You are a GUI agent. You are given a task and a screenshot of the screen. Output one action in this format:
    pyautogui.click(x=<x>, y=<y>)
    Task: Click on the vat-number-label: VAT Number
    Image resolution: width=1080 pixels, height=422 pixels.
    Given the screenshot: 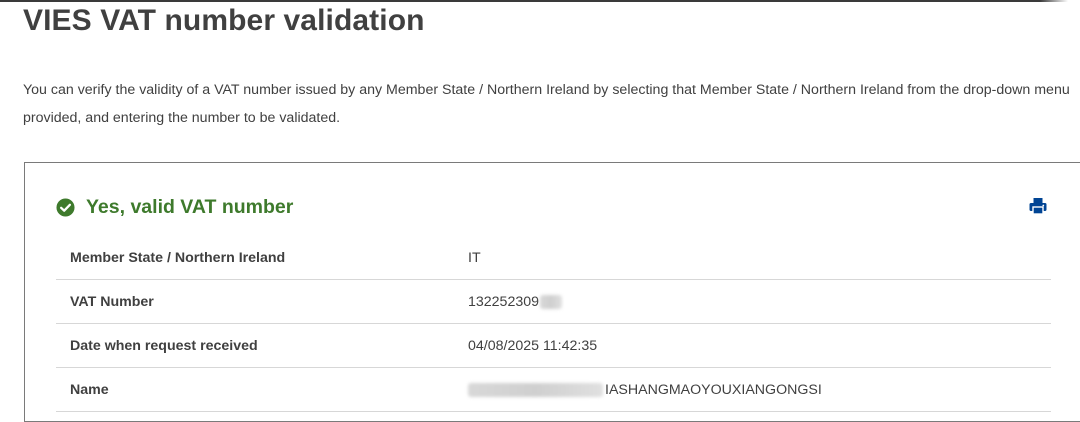 What is the action you would take?
    pyautogui.click(x=112, y=302)
    